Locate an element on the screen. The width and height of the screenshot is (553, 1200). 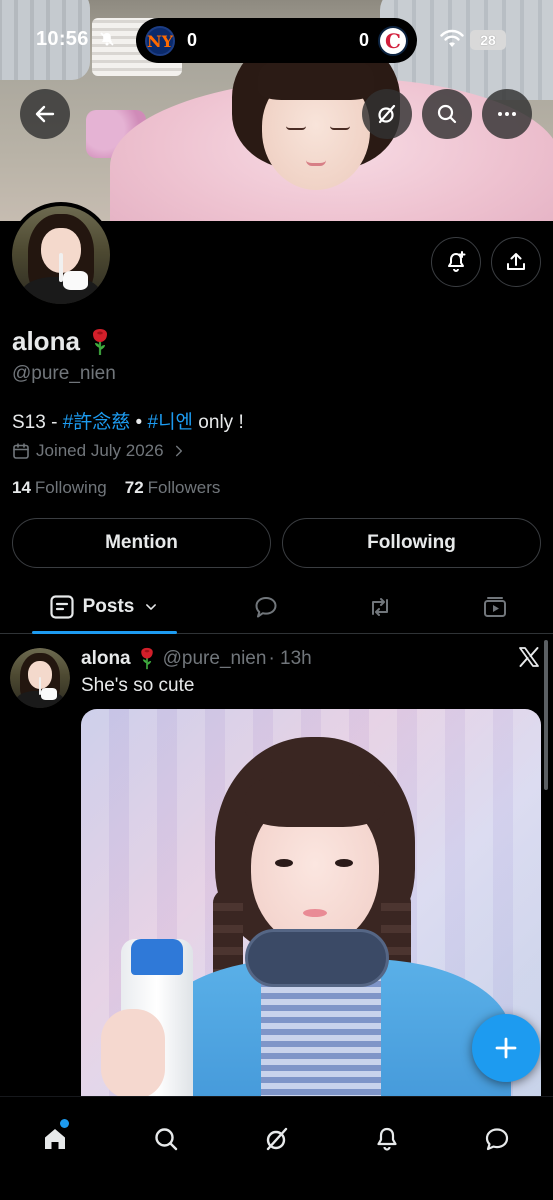
profile-tabs: Posts is located at coordinates (276, 607).